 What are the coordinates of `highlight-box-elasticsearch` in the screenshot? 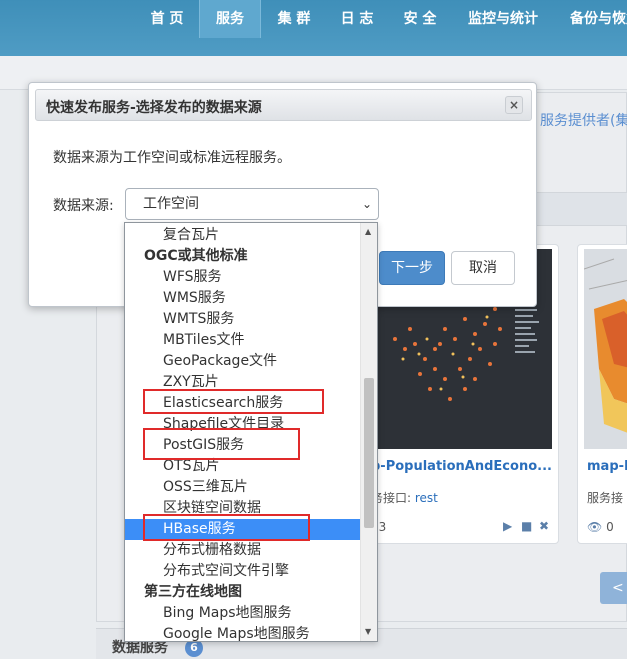 It's located at (233, 401).